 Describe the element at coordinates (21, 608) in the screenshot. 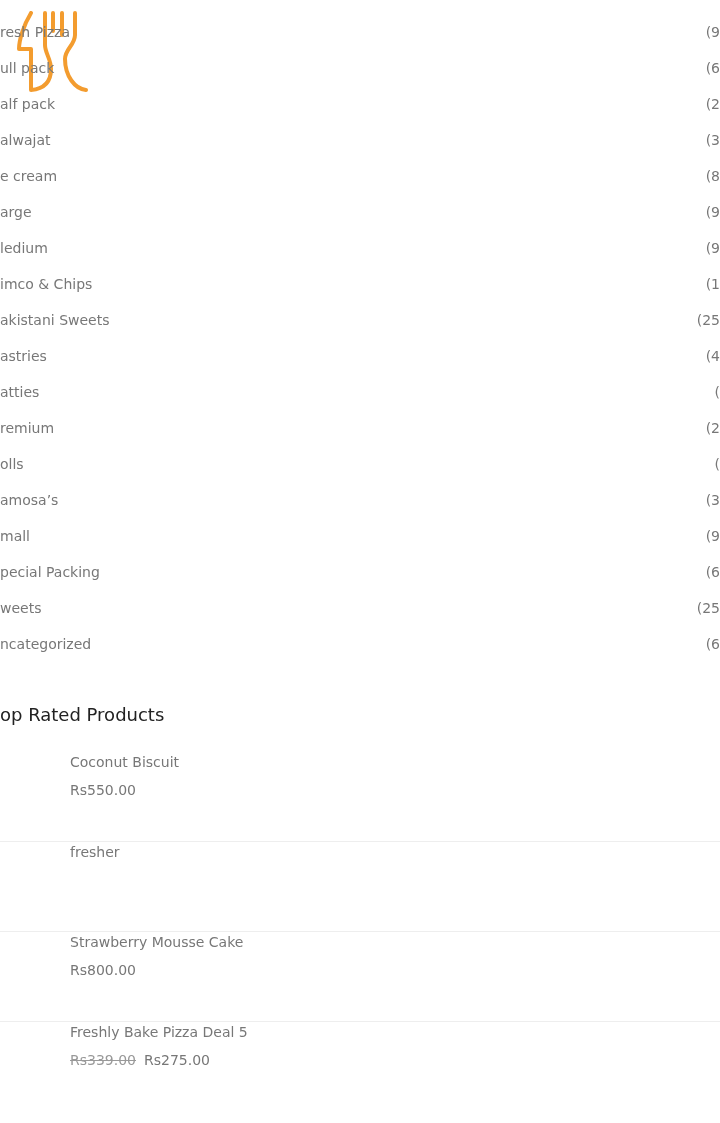

I see `category-link: weets` at that location.